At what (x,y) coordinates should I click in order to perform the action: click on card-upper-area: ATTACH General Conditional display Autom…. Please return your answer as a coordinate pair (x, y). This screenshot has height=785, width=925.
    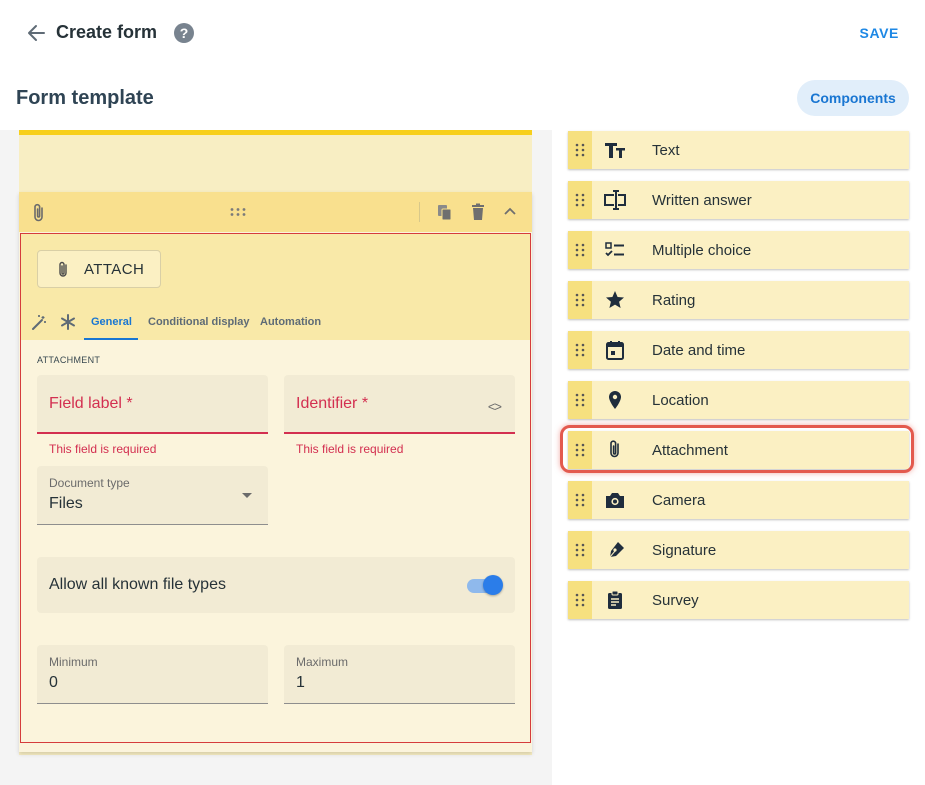
    Looking at the image, I should click on (275, 287).